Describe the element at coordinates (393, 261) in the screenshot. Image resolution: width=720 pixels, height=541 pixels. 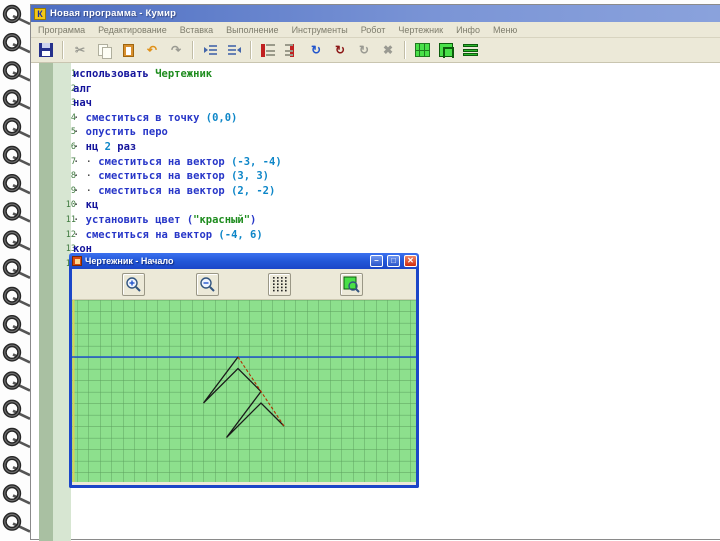
I see `maximize-button: □` at that location.